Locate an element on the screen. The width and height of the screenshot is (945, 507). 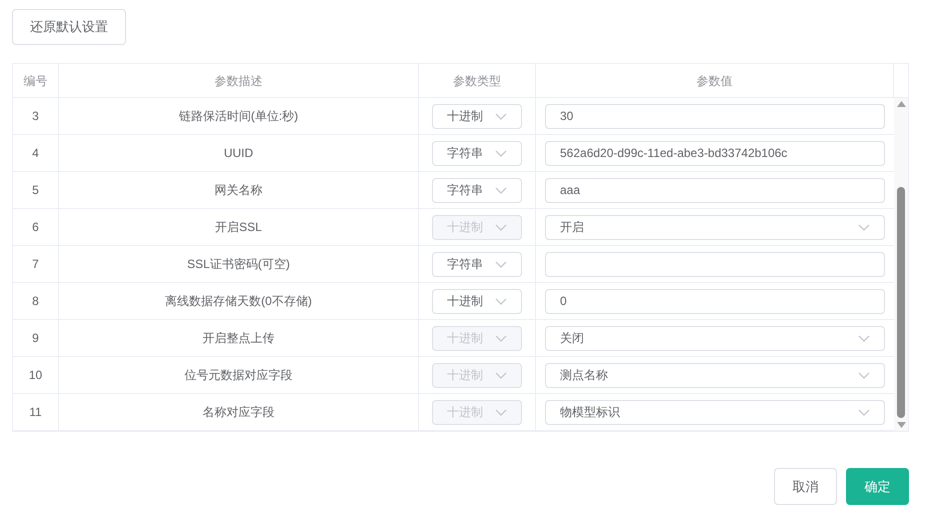
table-cell-text: 开启整点上传 is located at coordinates (238, 338).